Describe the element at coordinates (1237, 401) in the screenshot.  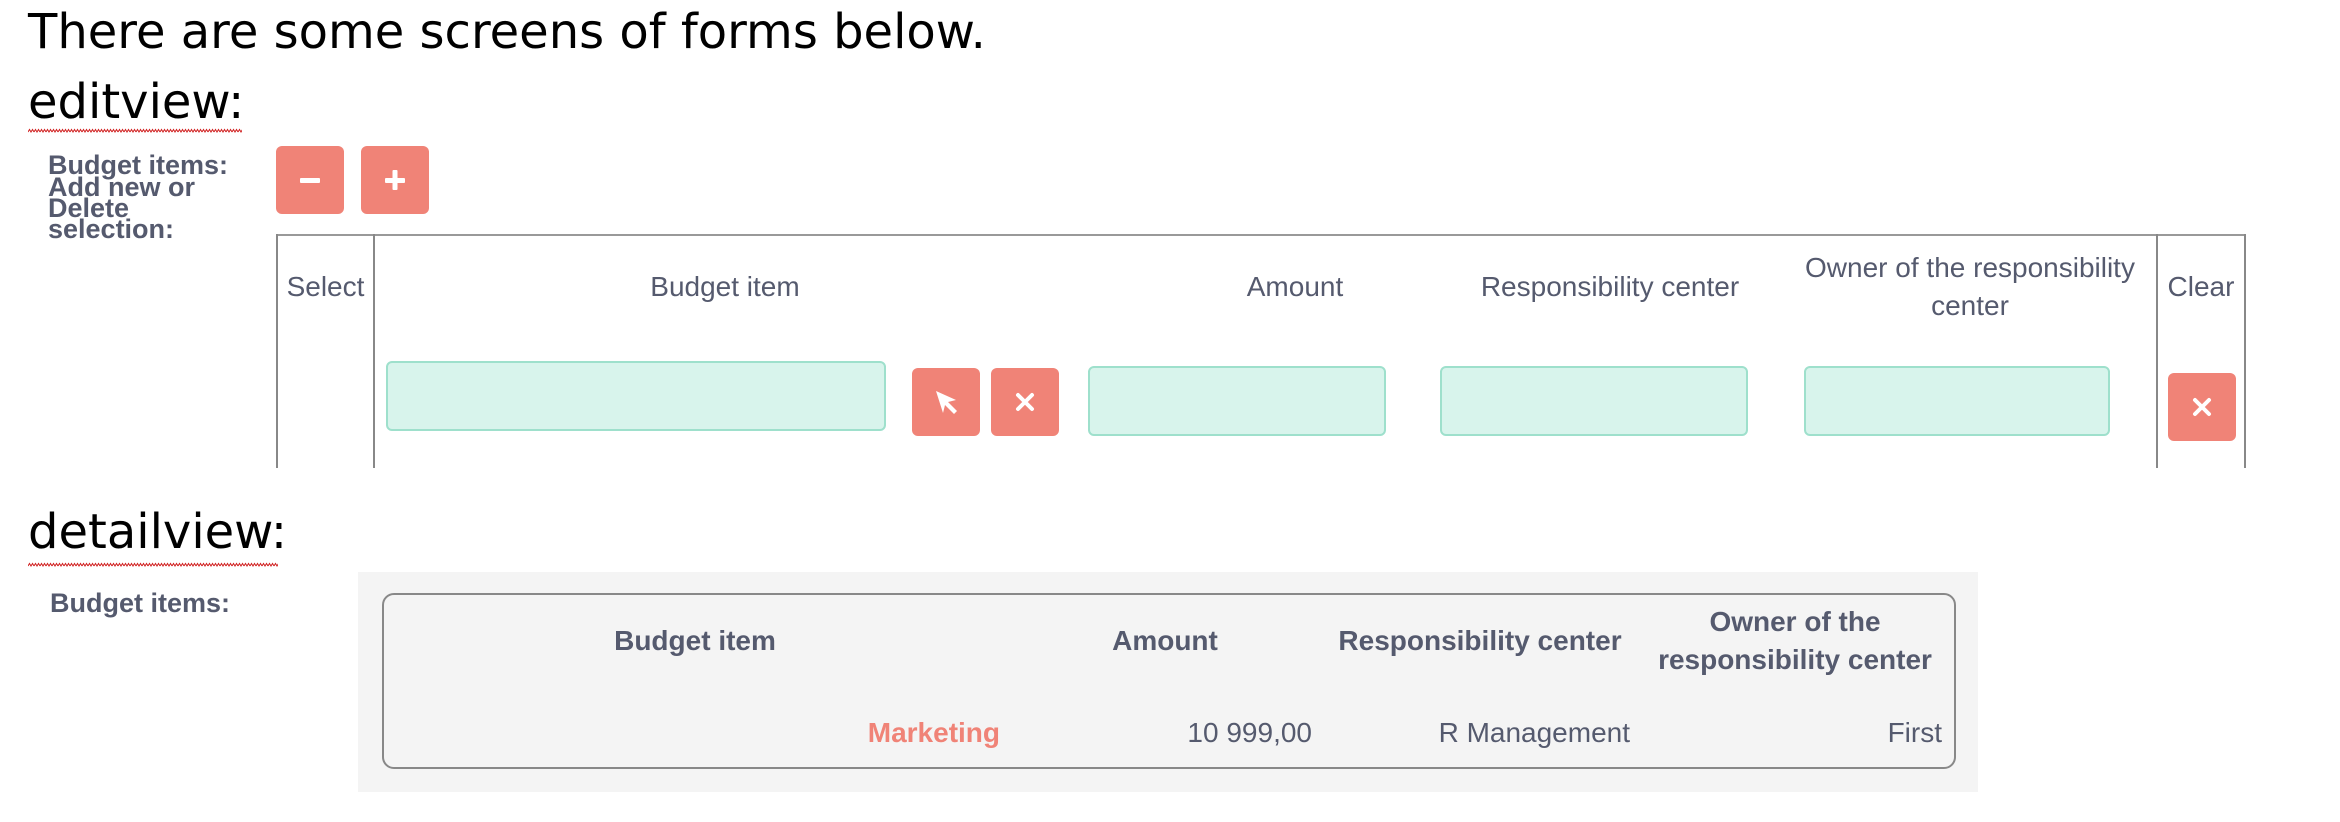
I see `amount-input` at that location.